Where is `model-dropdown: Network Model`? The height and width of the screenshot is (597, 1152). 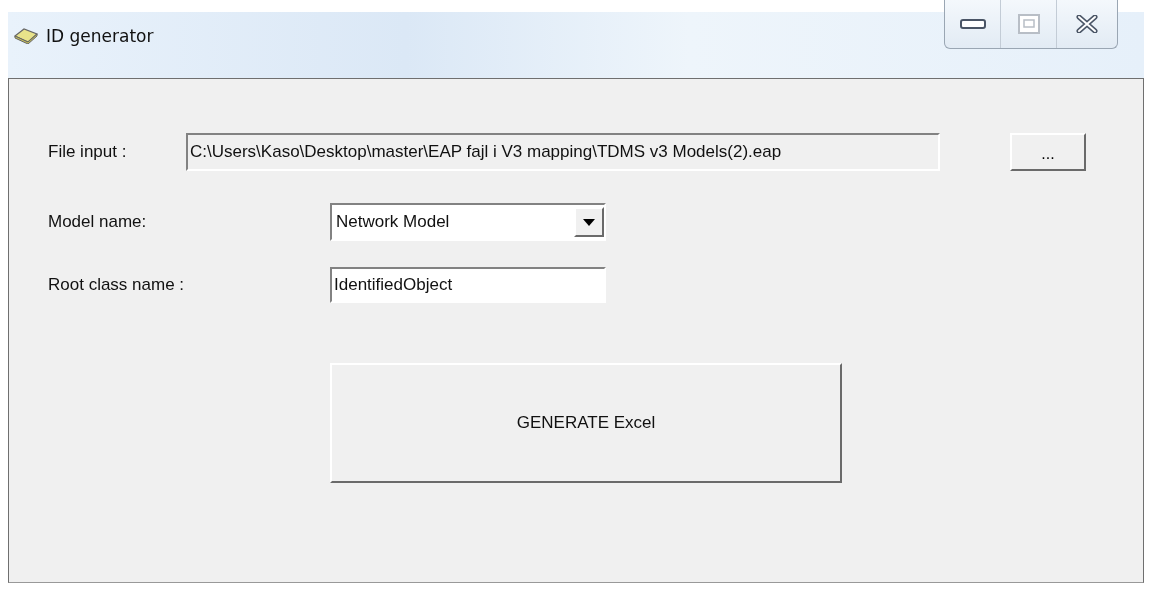 model-dropdown: Network Model is located at coordinates (468, 222).